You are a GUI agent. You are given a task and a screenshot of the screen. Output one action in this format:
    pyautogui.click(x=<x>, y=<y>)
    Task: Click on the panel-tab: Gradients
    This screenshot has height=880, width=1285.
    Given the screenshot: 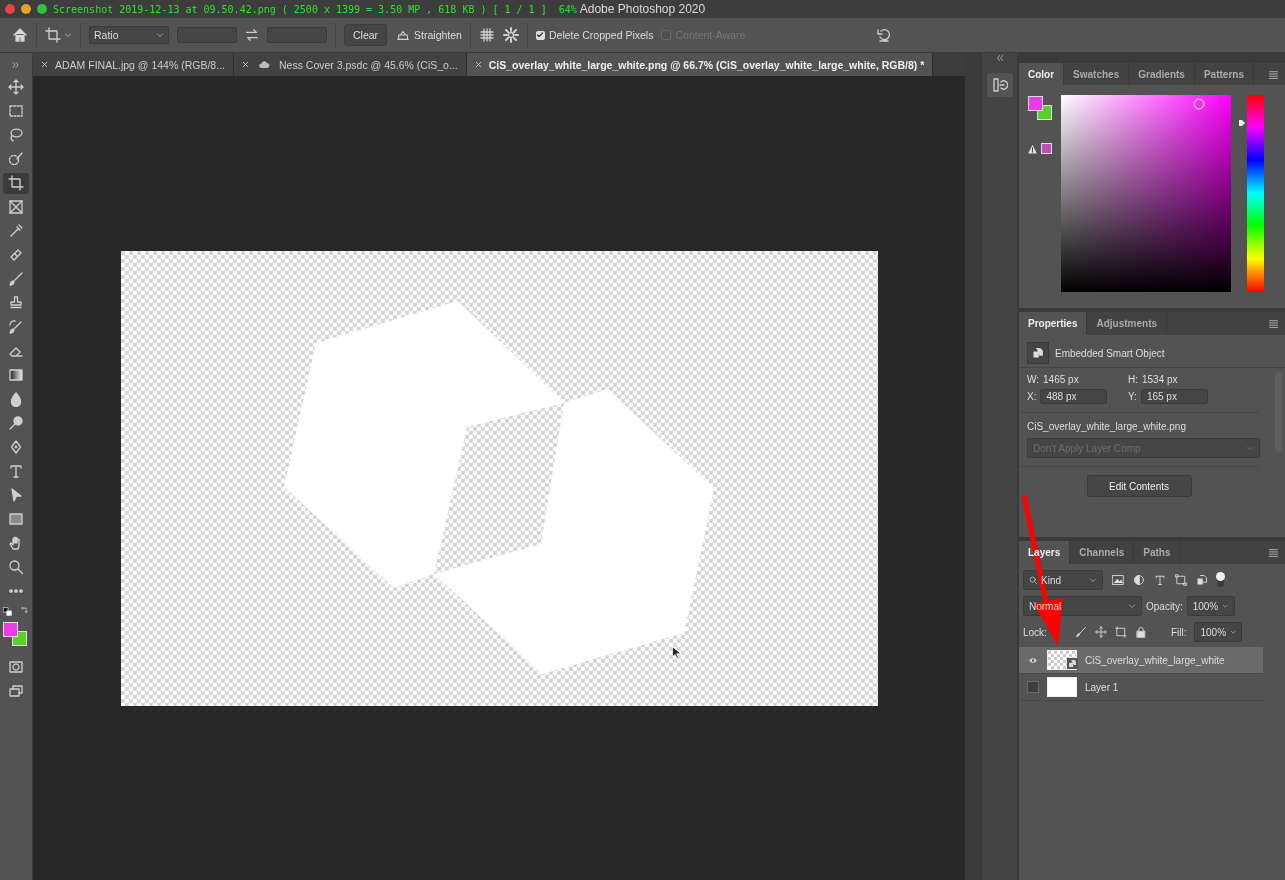 What is the action you would take?
    pyautogui.click(x=1162, y=74)
    